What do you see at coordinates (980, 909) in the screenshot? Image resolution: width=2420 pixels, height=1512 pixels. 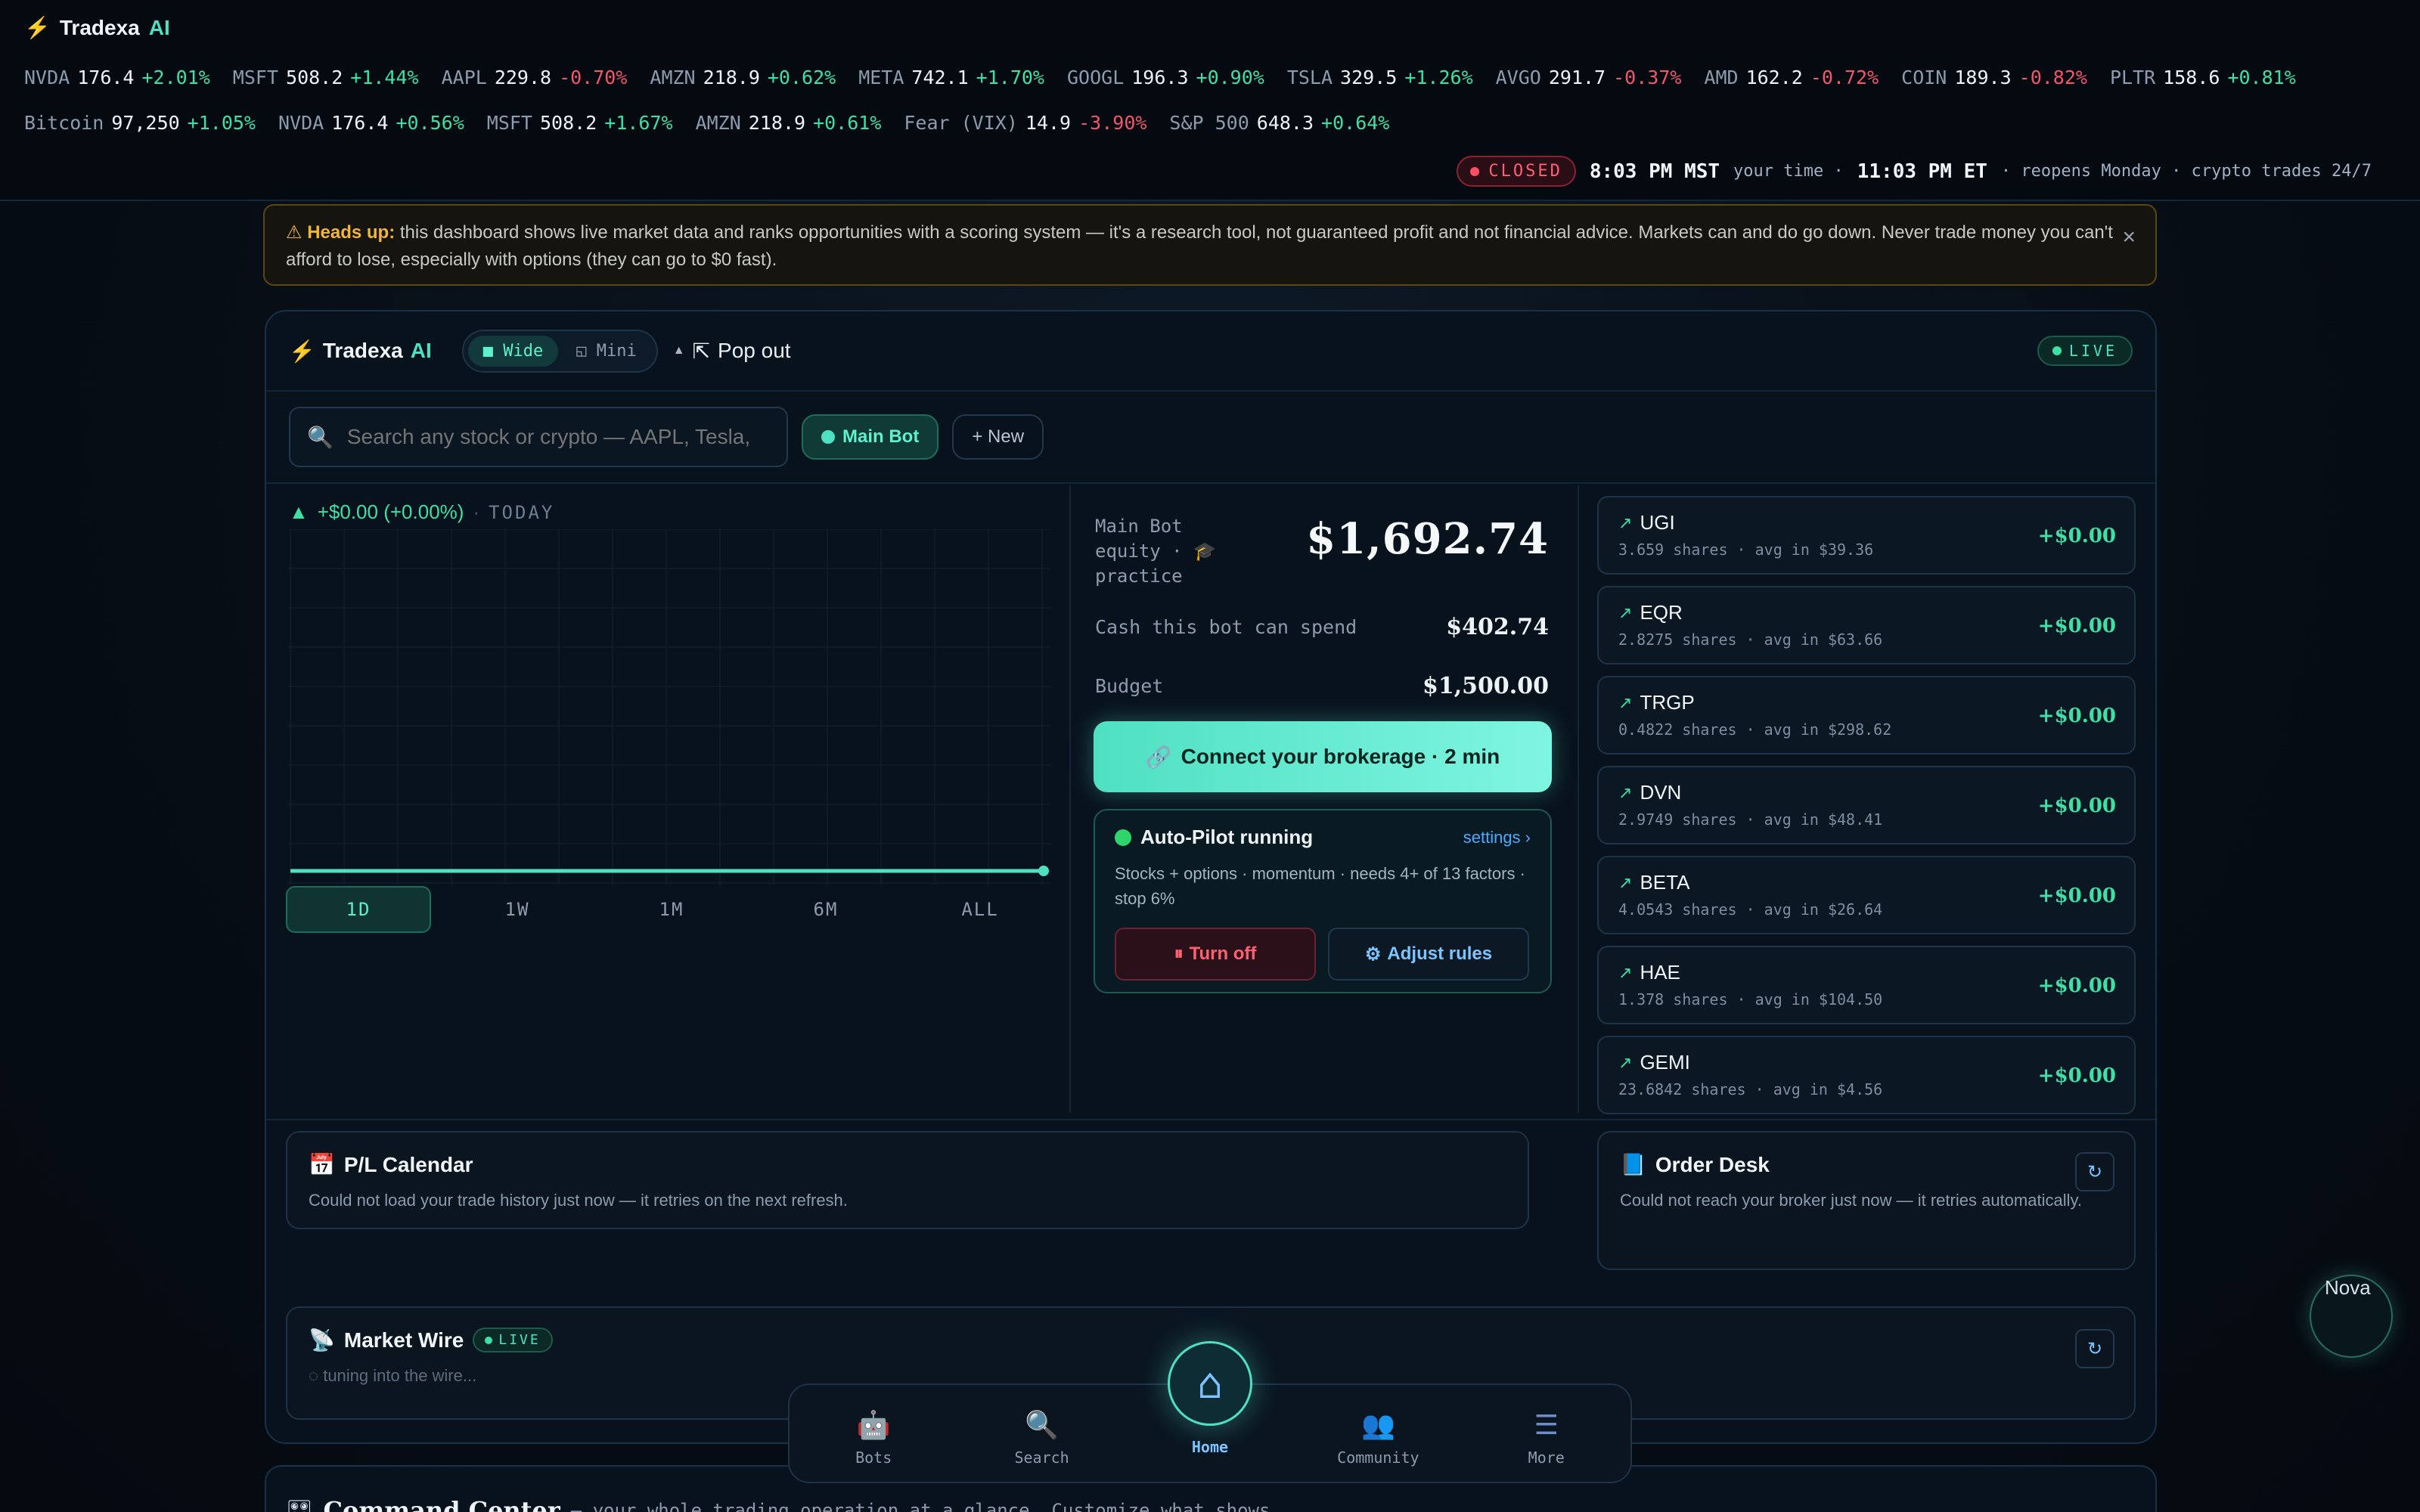 I see `range-all-button: ALL` at bounding box center [980, 909].